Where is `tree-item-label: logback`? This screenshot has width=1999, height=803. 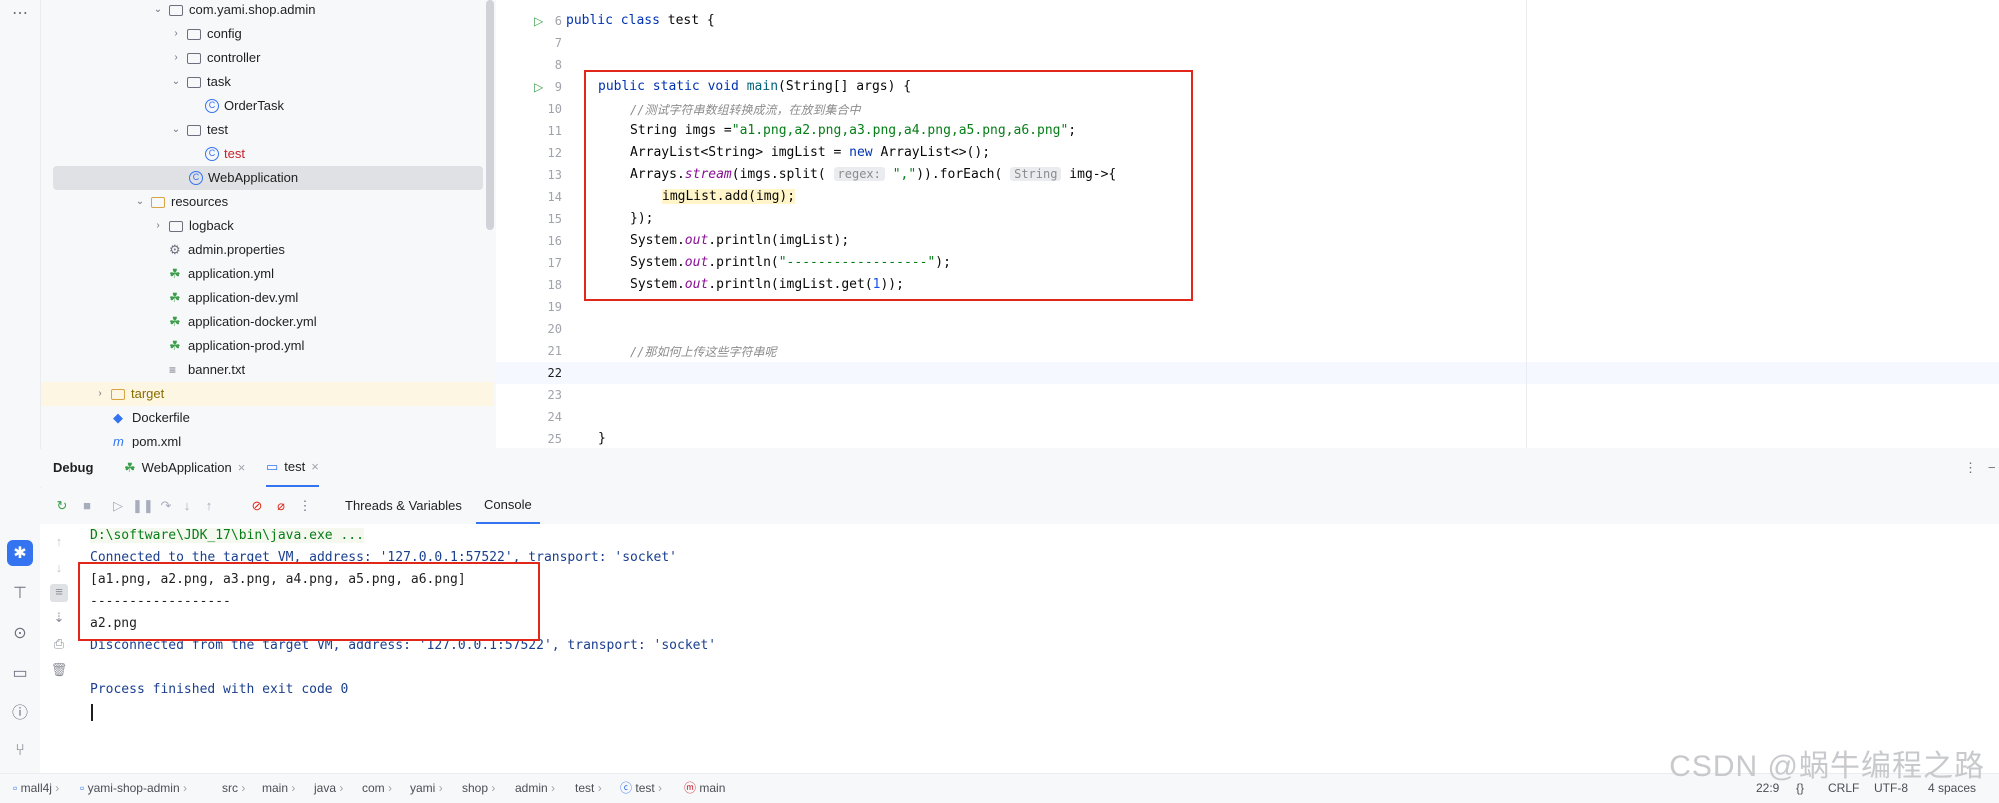 tree-item-label: logback is located at coordinates (211, 225).